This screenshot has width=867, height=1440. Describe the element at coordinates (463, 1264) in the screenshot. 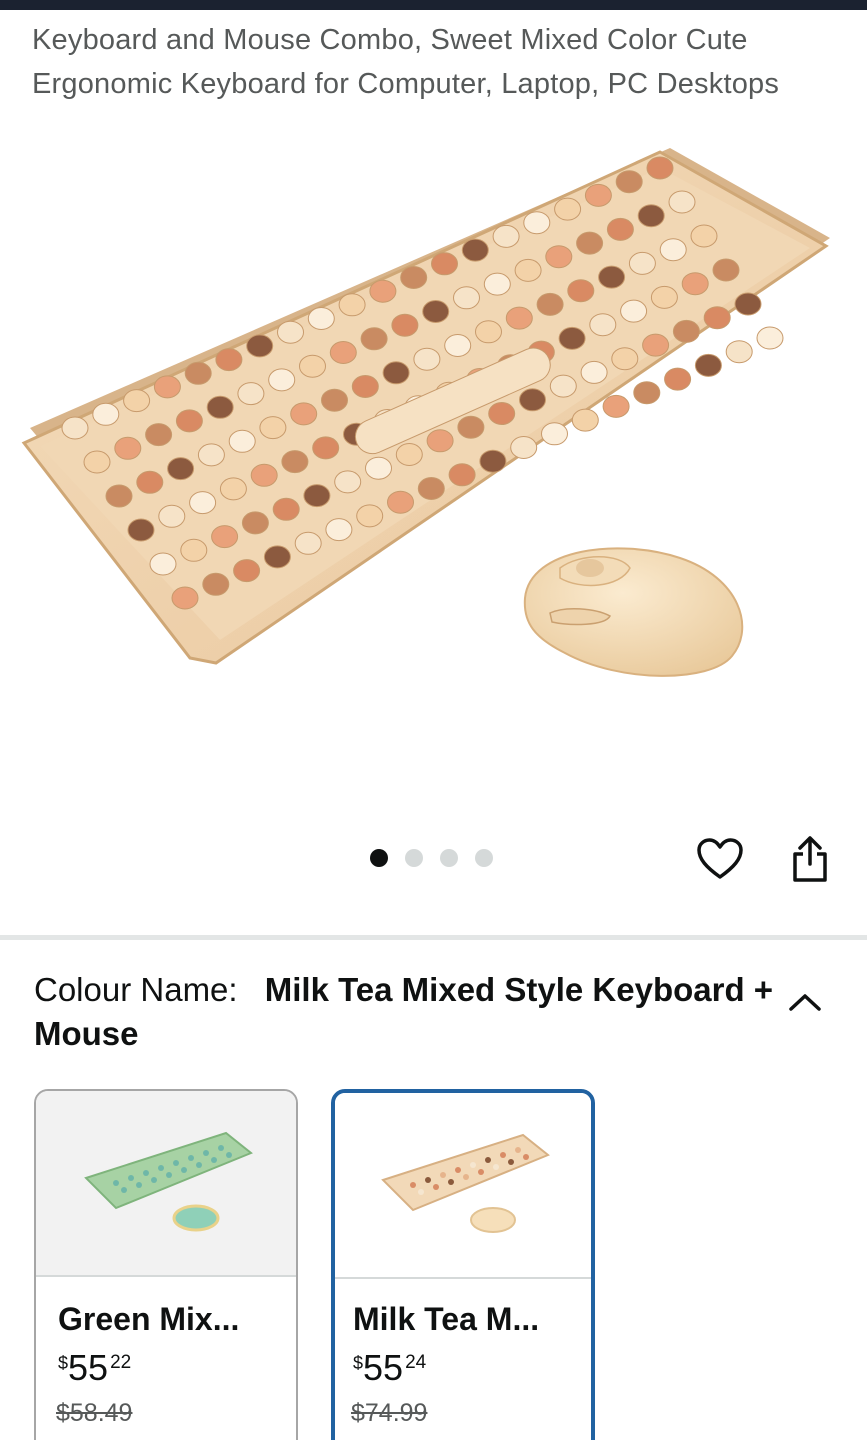

I see `swatch-milk-tea: Milk Tea M... $ 55 24 $74.99` at that location.